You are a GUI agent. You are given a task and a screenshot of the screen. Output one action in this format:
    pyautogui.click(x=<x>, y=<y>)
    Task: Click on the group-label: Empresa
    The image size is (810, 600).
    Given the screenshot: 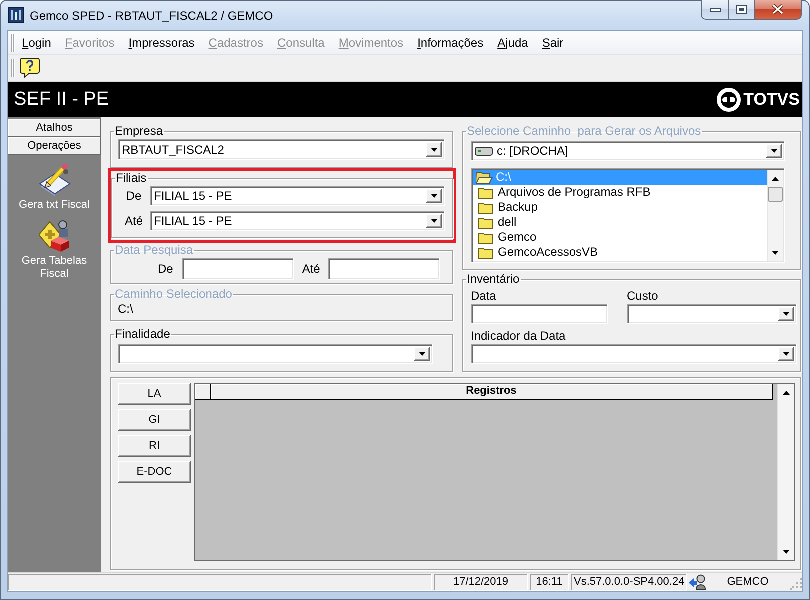 What is the action you would take?
    pyautogui.click(x=139, y=131)
    